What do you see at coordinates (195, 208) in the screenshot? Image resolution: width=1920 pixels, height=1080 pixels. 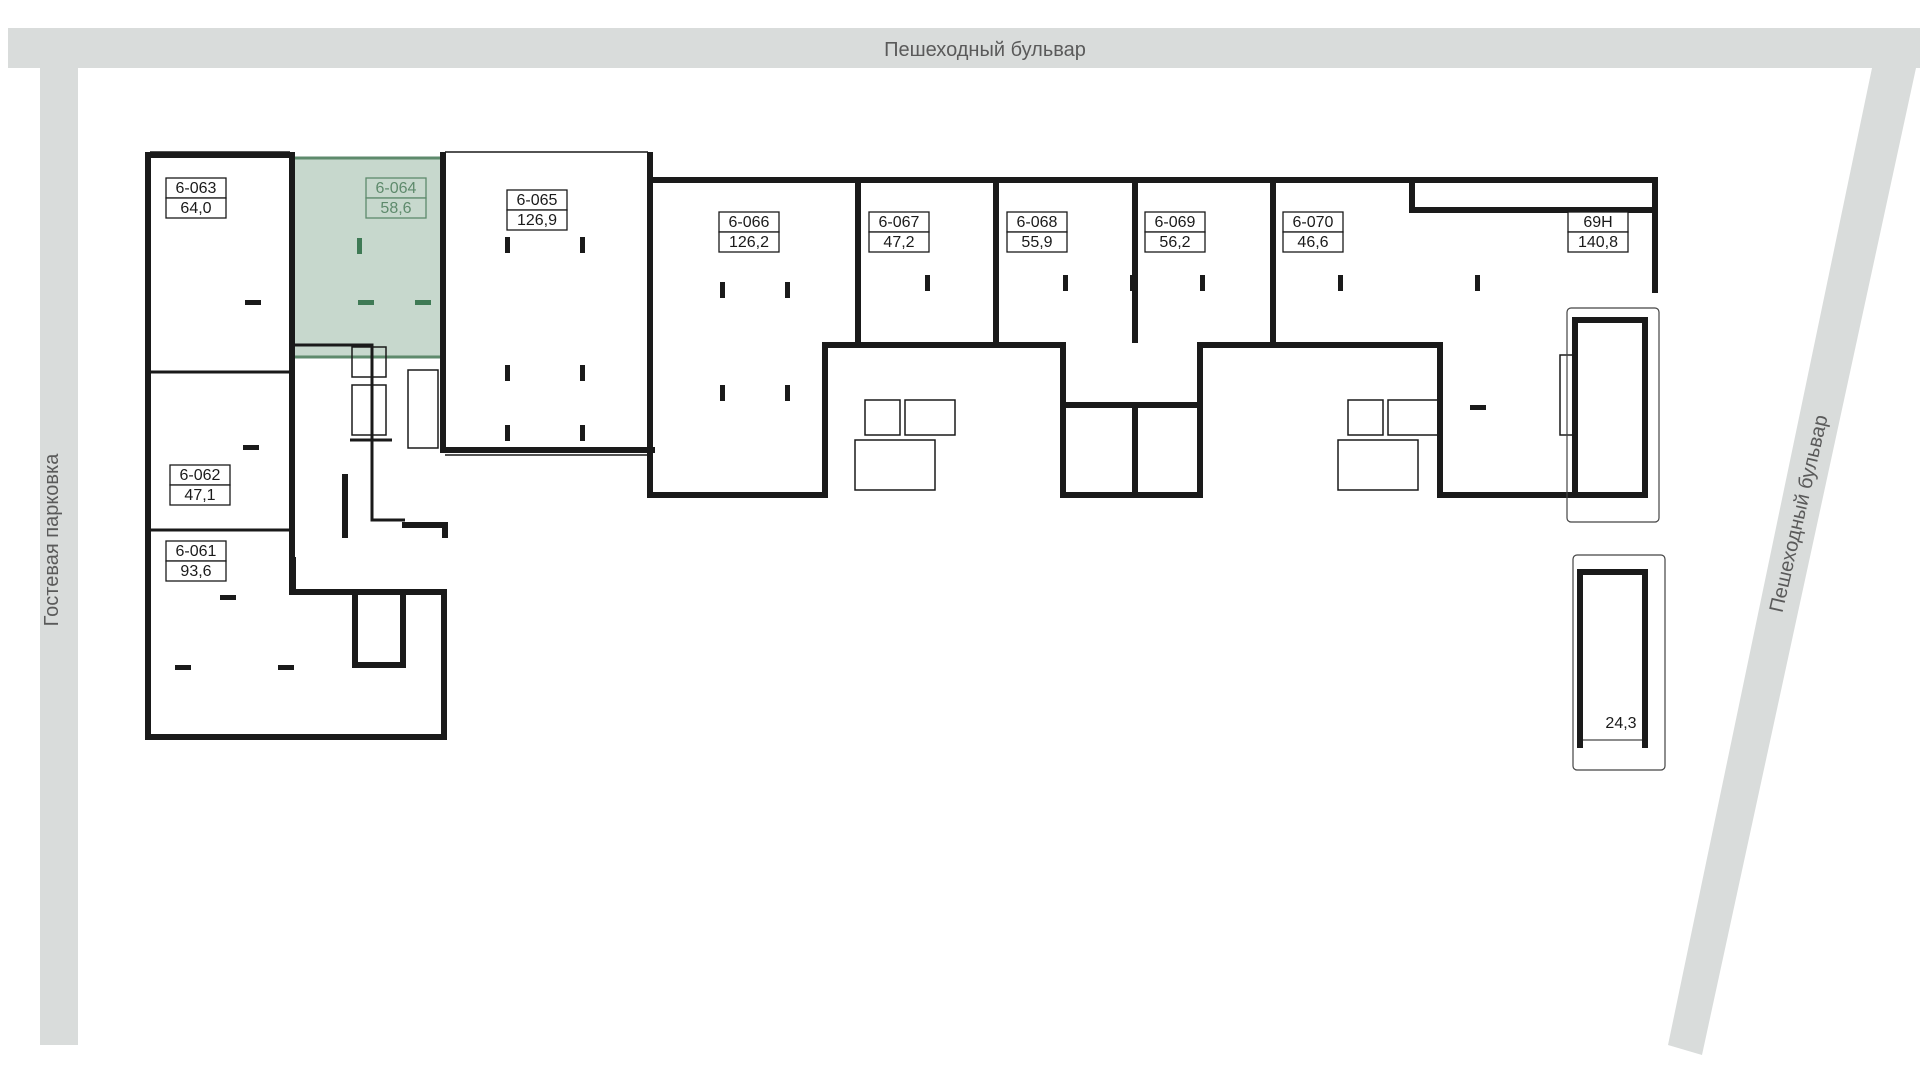 I see `unit-area: 64,0` at bounding box center [195, 208].